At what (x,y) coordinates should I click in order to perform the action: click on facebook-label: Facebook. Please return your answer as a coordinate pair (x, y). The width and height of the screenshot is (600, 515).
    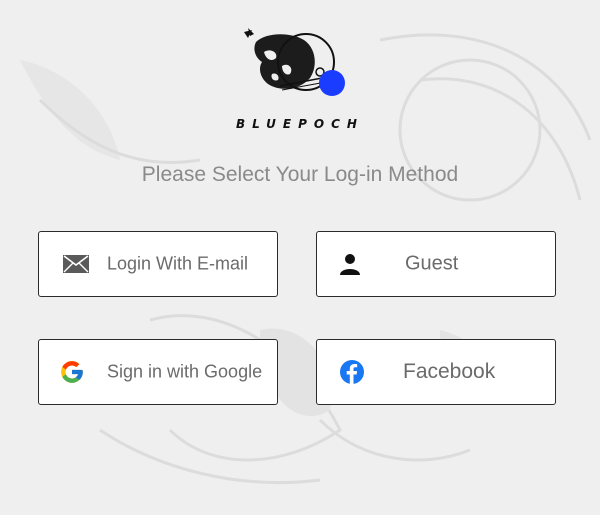
    Looking at the image, I should click on (449, 371).